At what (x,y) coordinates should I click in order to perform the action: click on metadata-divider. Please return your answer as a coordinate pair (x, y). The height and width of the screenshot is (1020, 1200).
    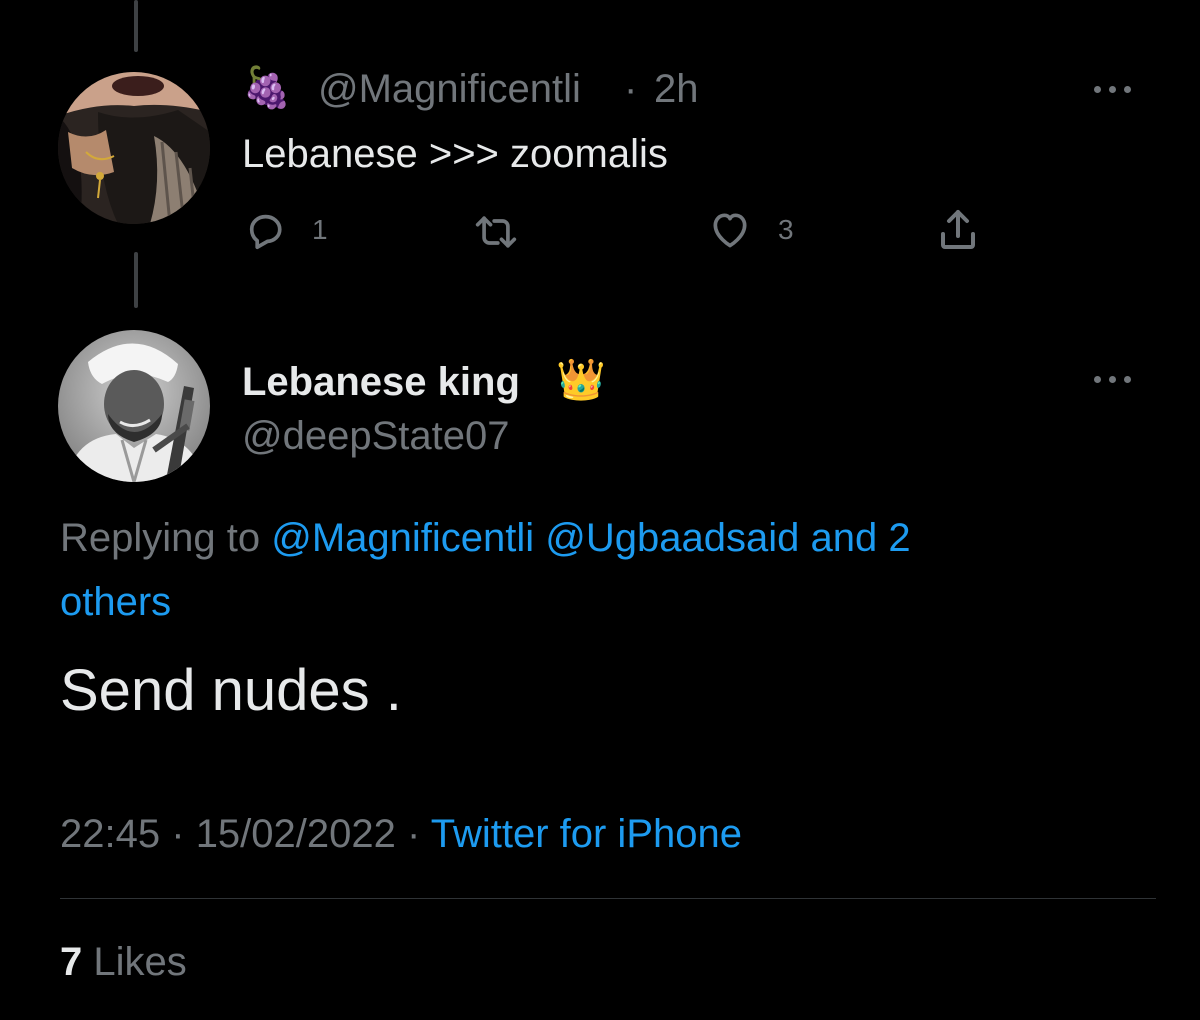
    Looking at the image, I should click on (608, 898).